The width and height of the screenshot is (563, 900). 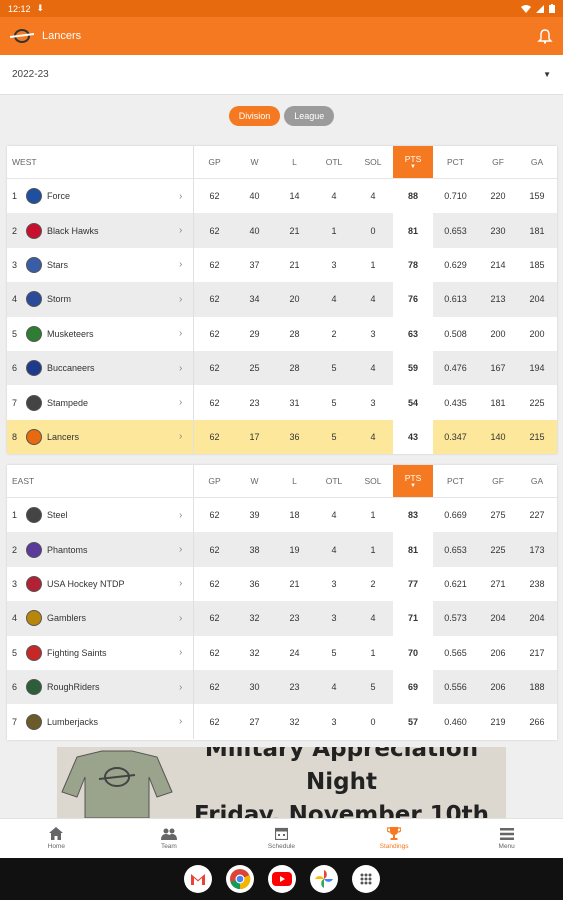 What do you see at coordinates (506, 833) in the screenshot?
I see `menu-icon` at bounding box center [506, 833].